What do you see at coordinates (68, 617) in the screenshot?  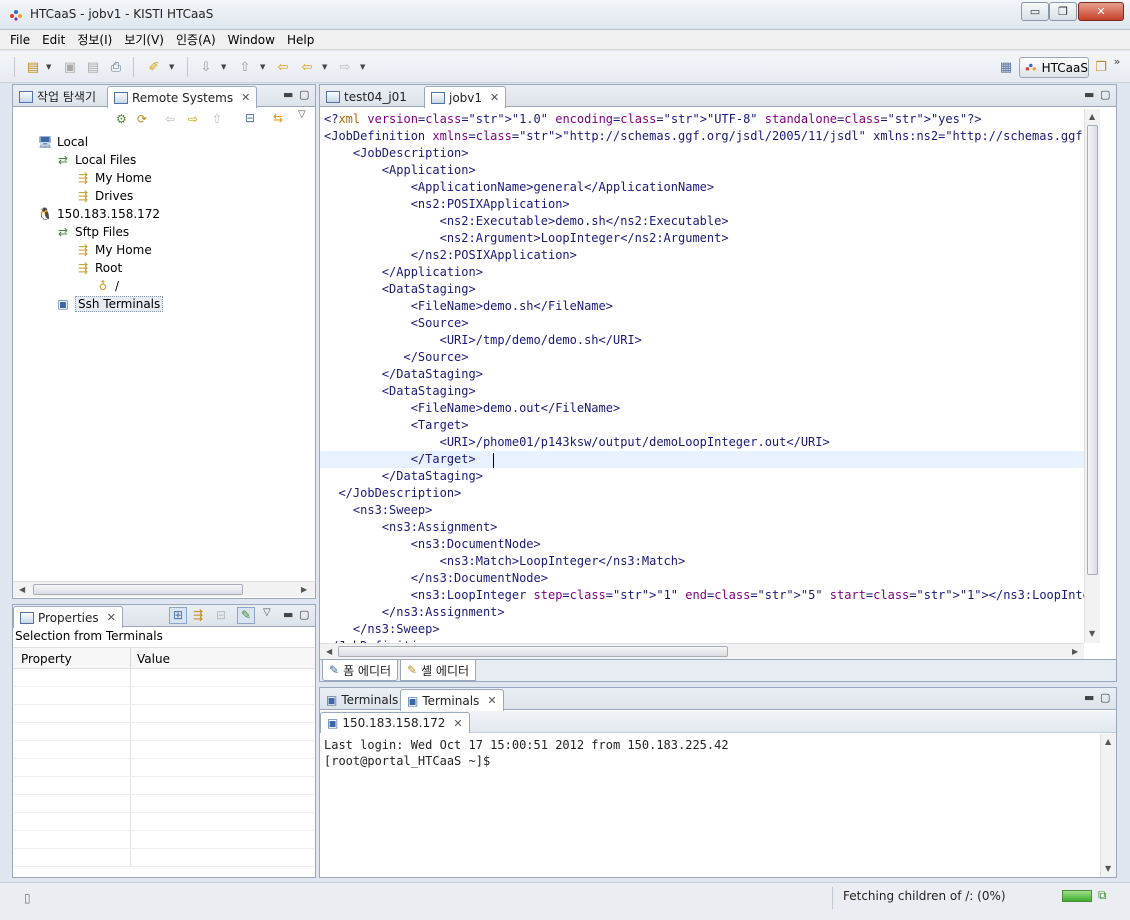 I see `tab-properties: Properties ✕` at bounding box center [68, 617].